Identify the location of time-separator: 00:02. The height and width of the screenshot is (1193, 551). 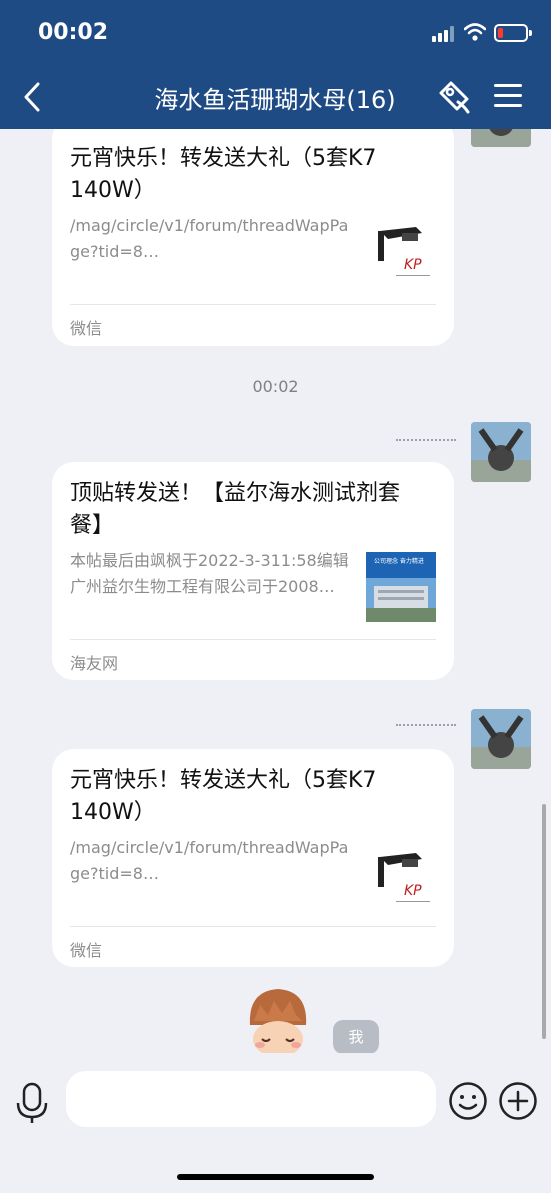
(275, 386).